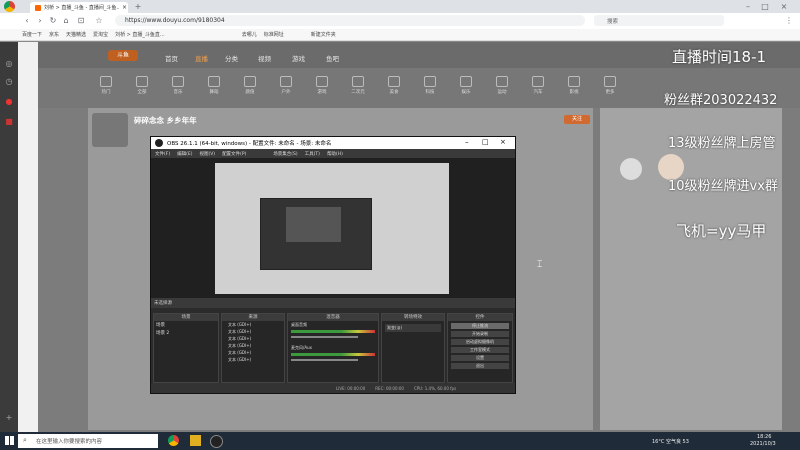  Describe the element at coordinates (312, 154) in the screenshot. I see `obs-menu-item: 工具(T)` at that location.